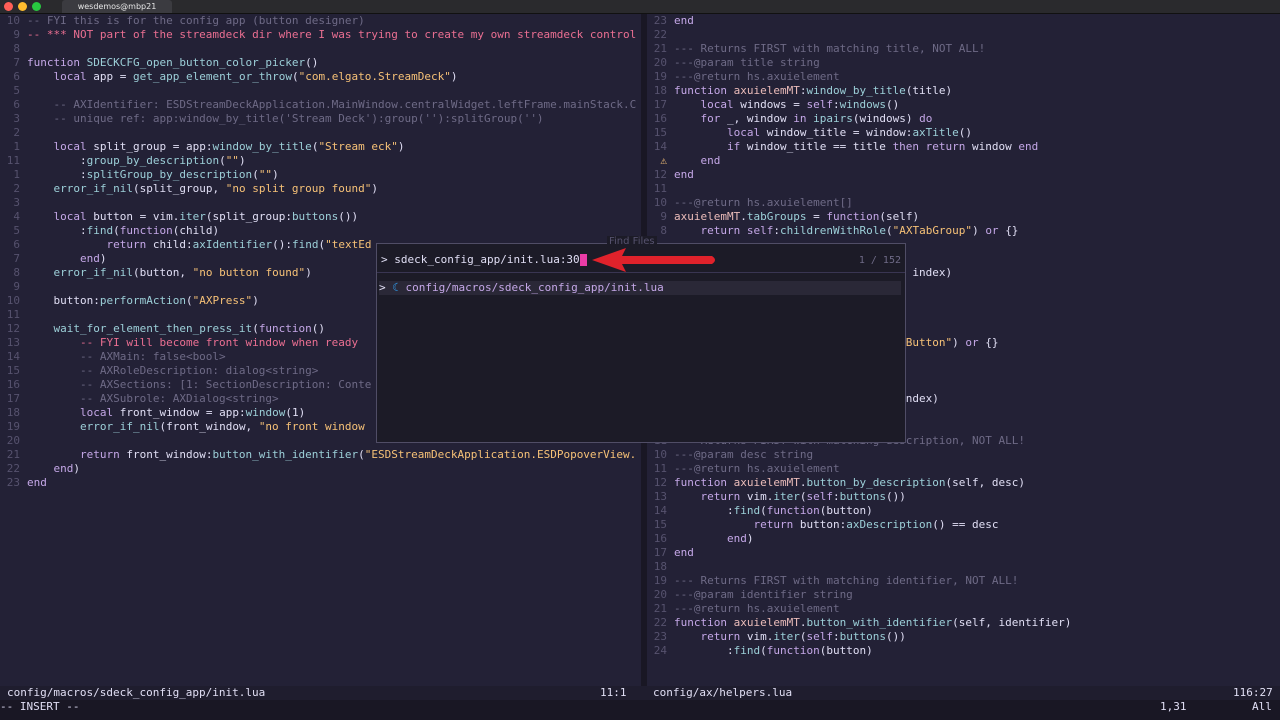  Describe the element at coordinates (320, 49) in the screenshot. I see `code-line: 8` at that location.